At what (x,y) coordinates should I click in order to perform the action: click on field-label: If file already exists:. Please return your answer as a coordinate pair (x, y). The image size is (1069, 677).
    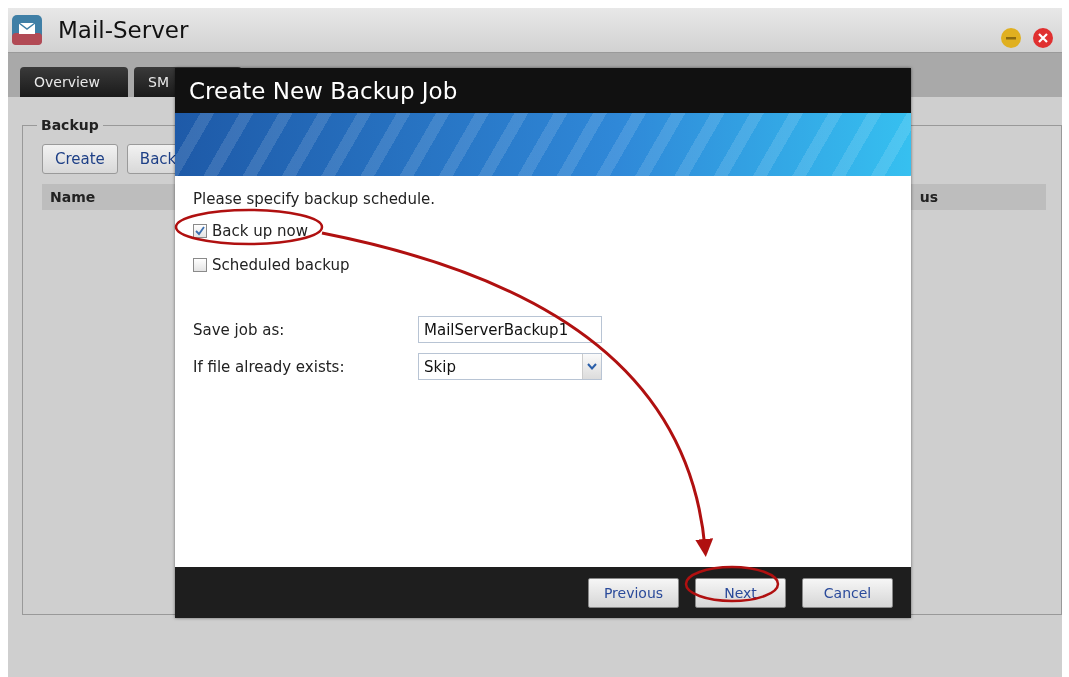
    Looking at the image, I should click on (269, 366).